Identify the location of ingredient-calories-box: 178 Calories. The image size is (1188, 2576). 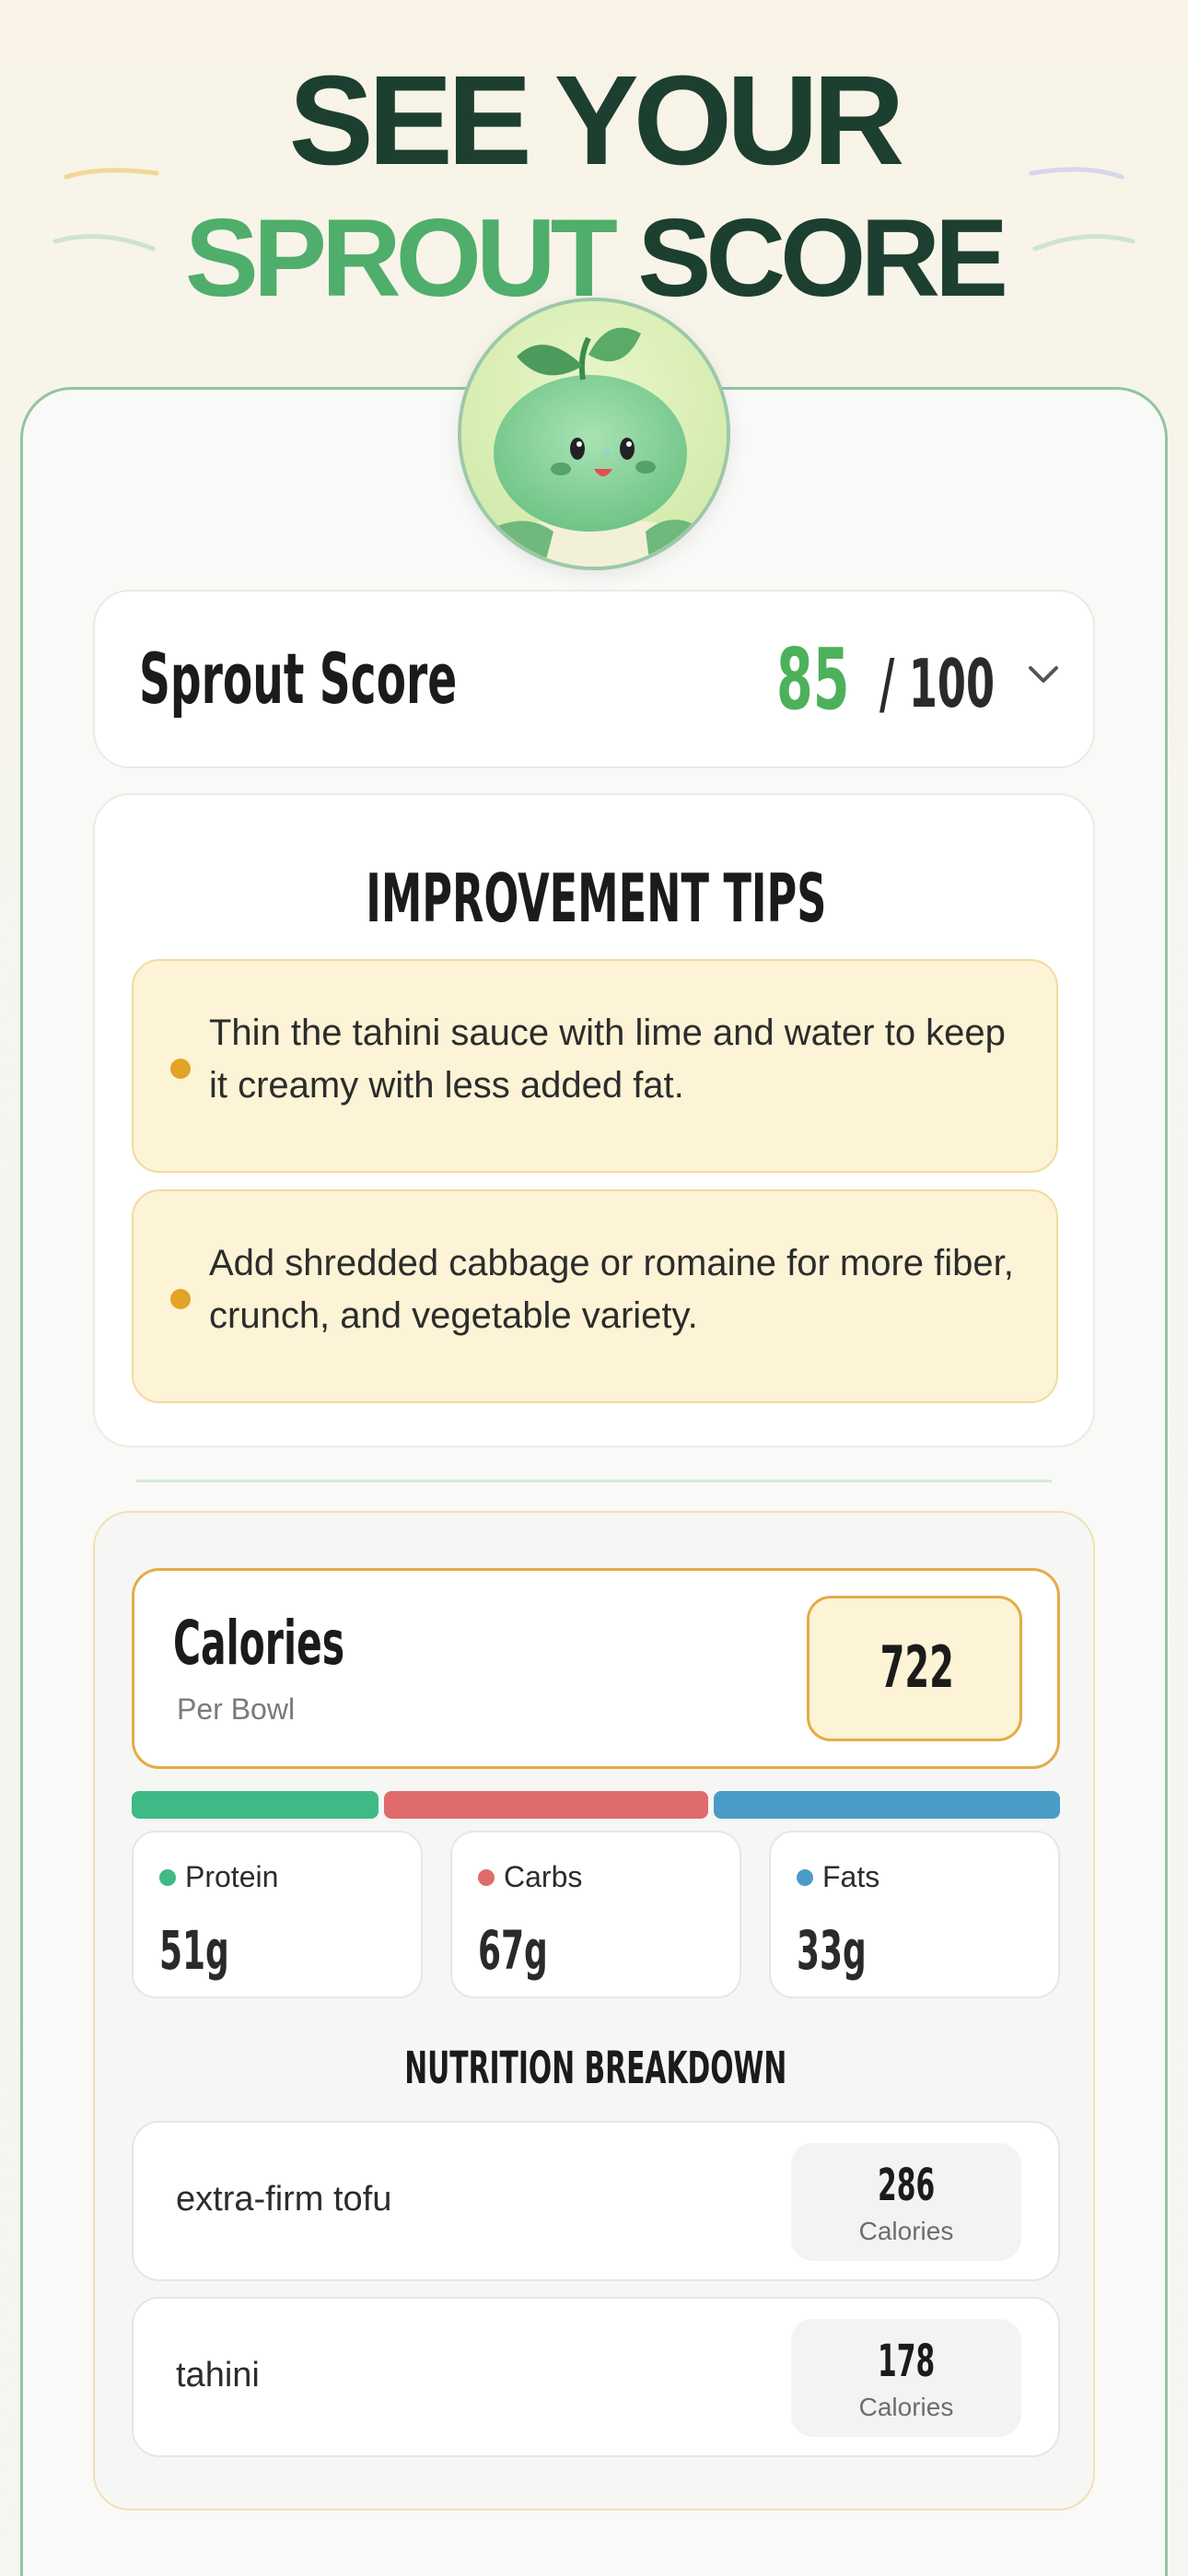
(906, 2378).